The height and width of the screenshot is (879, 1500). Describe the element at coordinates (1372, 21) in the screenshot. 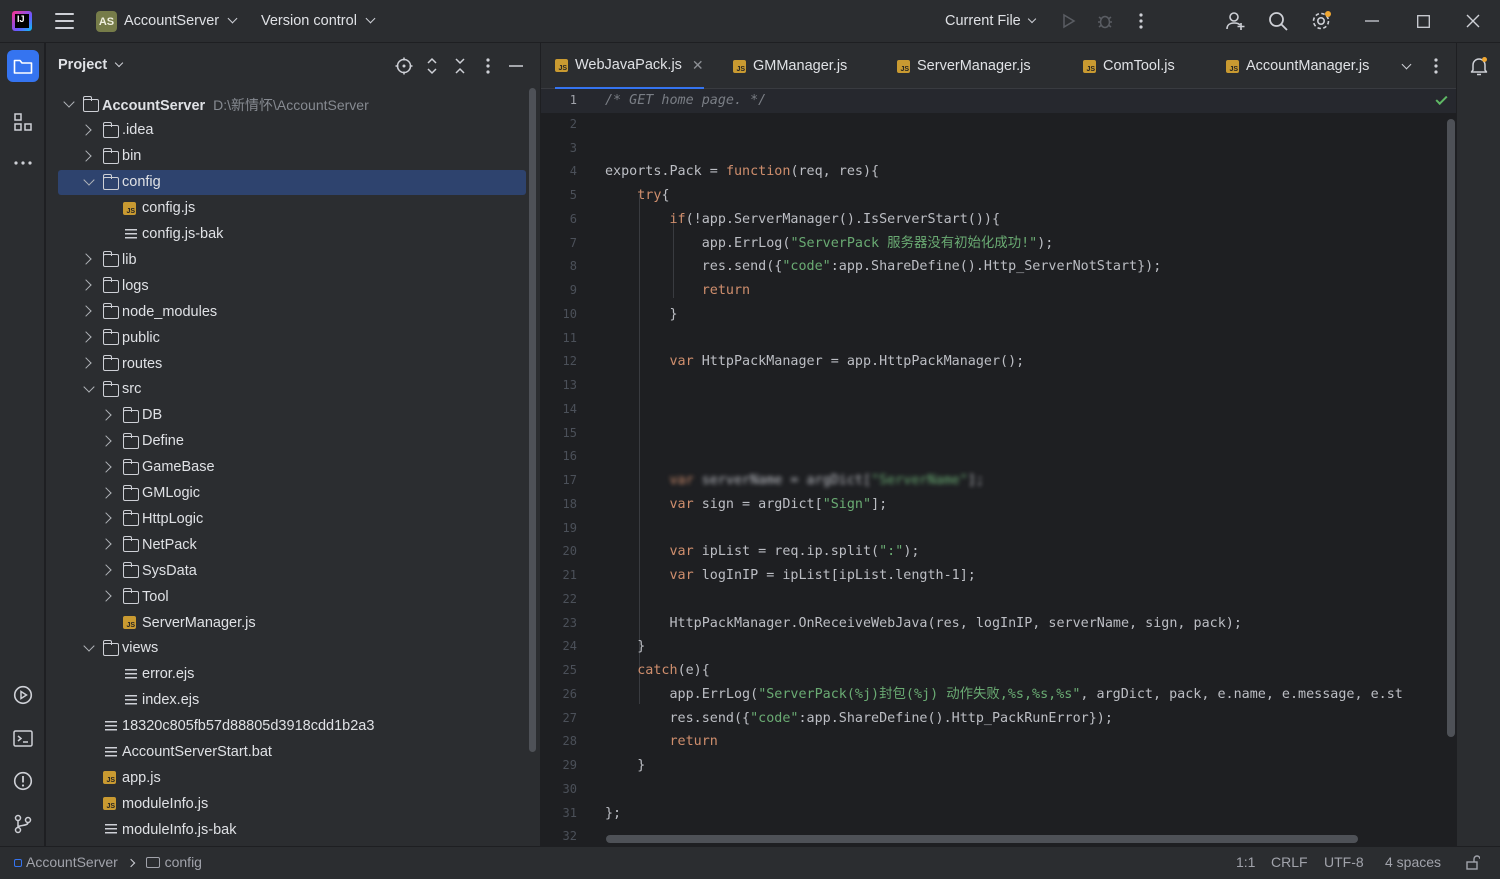

I see `minimize-icon` at that location.